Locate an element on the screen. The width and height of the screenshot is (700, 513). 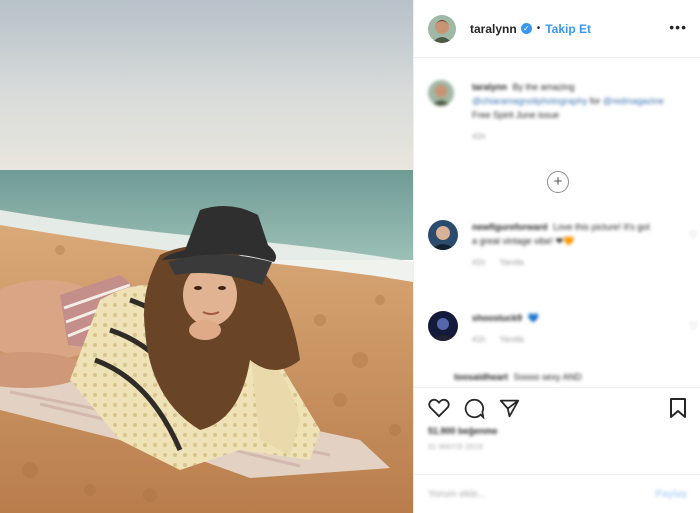
comment-box: Yorum ekle... Paylaş is located at coordinates (557, 493).